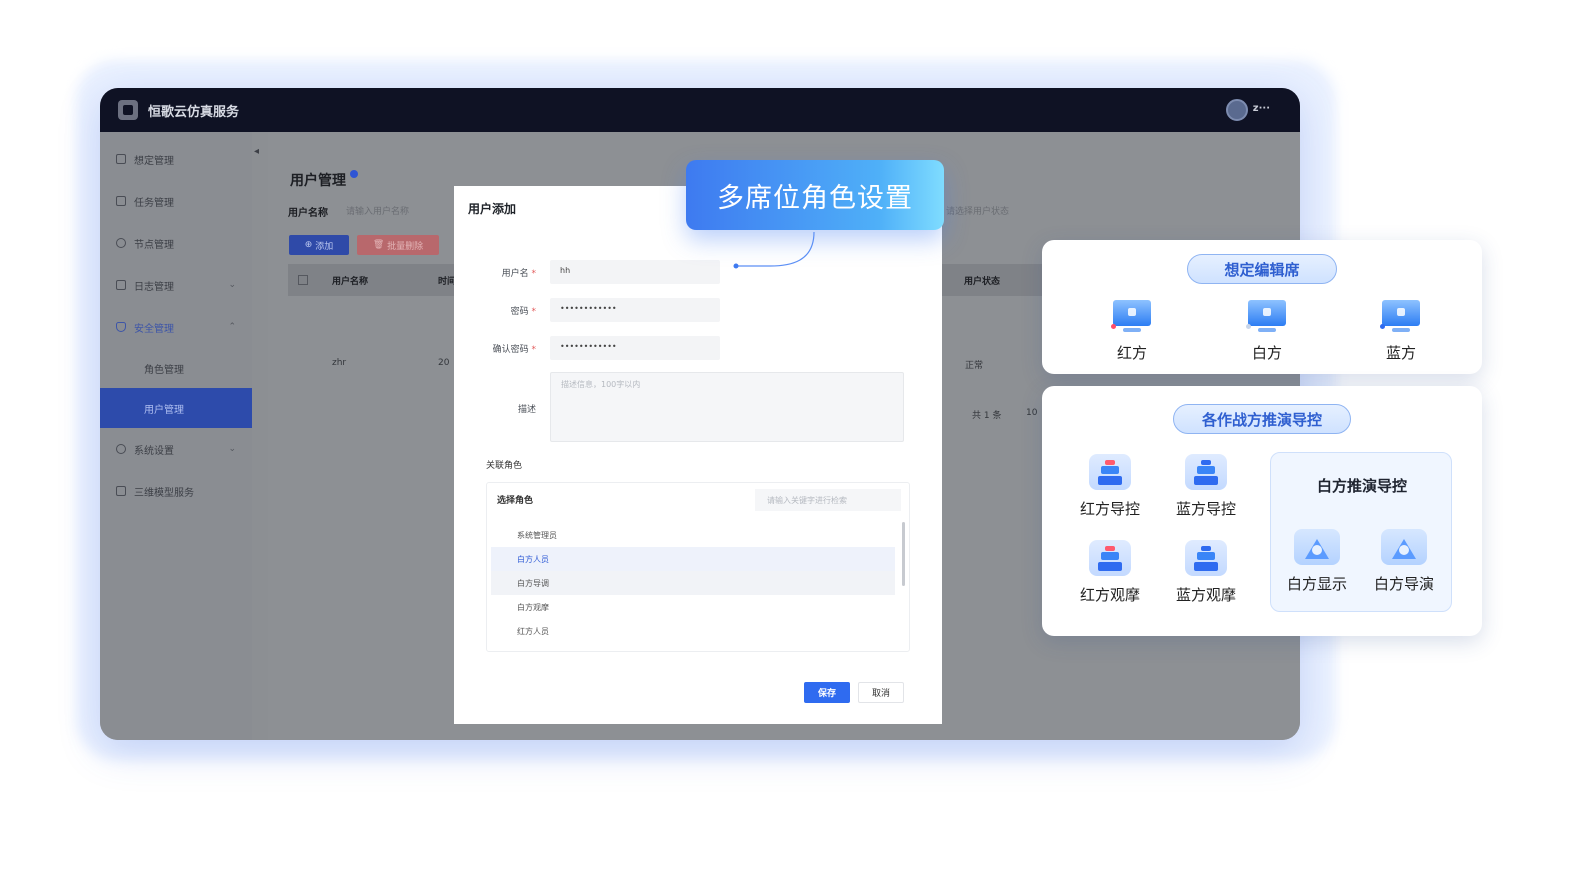 The height and width of the screenshot is (896, 1592). What do you see at coordinates (1400, 353) in the screenshot?
I see `role-label: 蓝方` at bounding box center [1400, 353].